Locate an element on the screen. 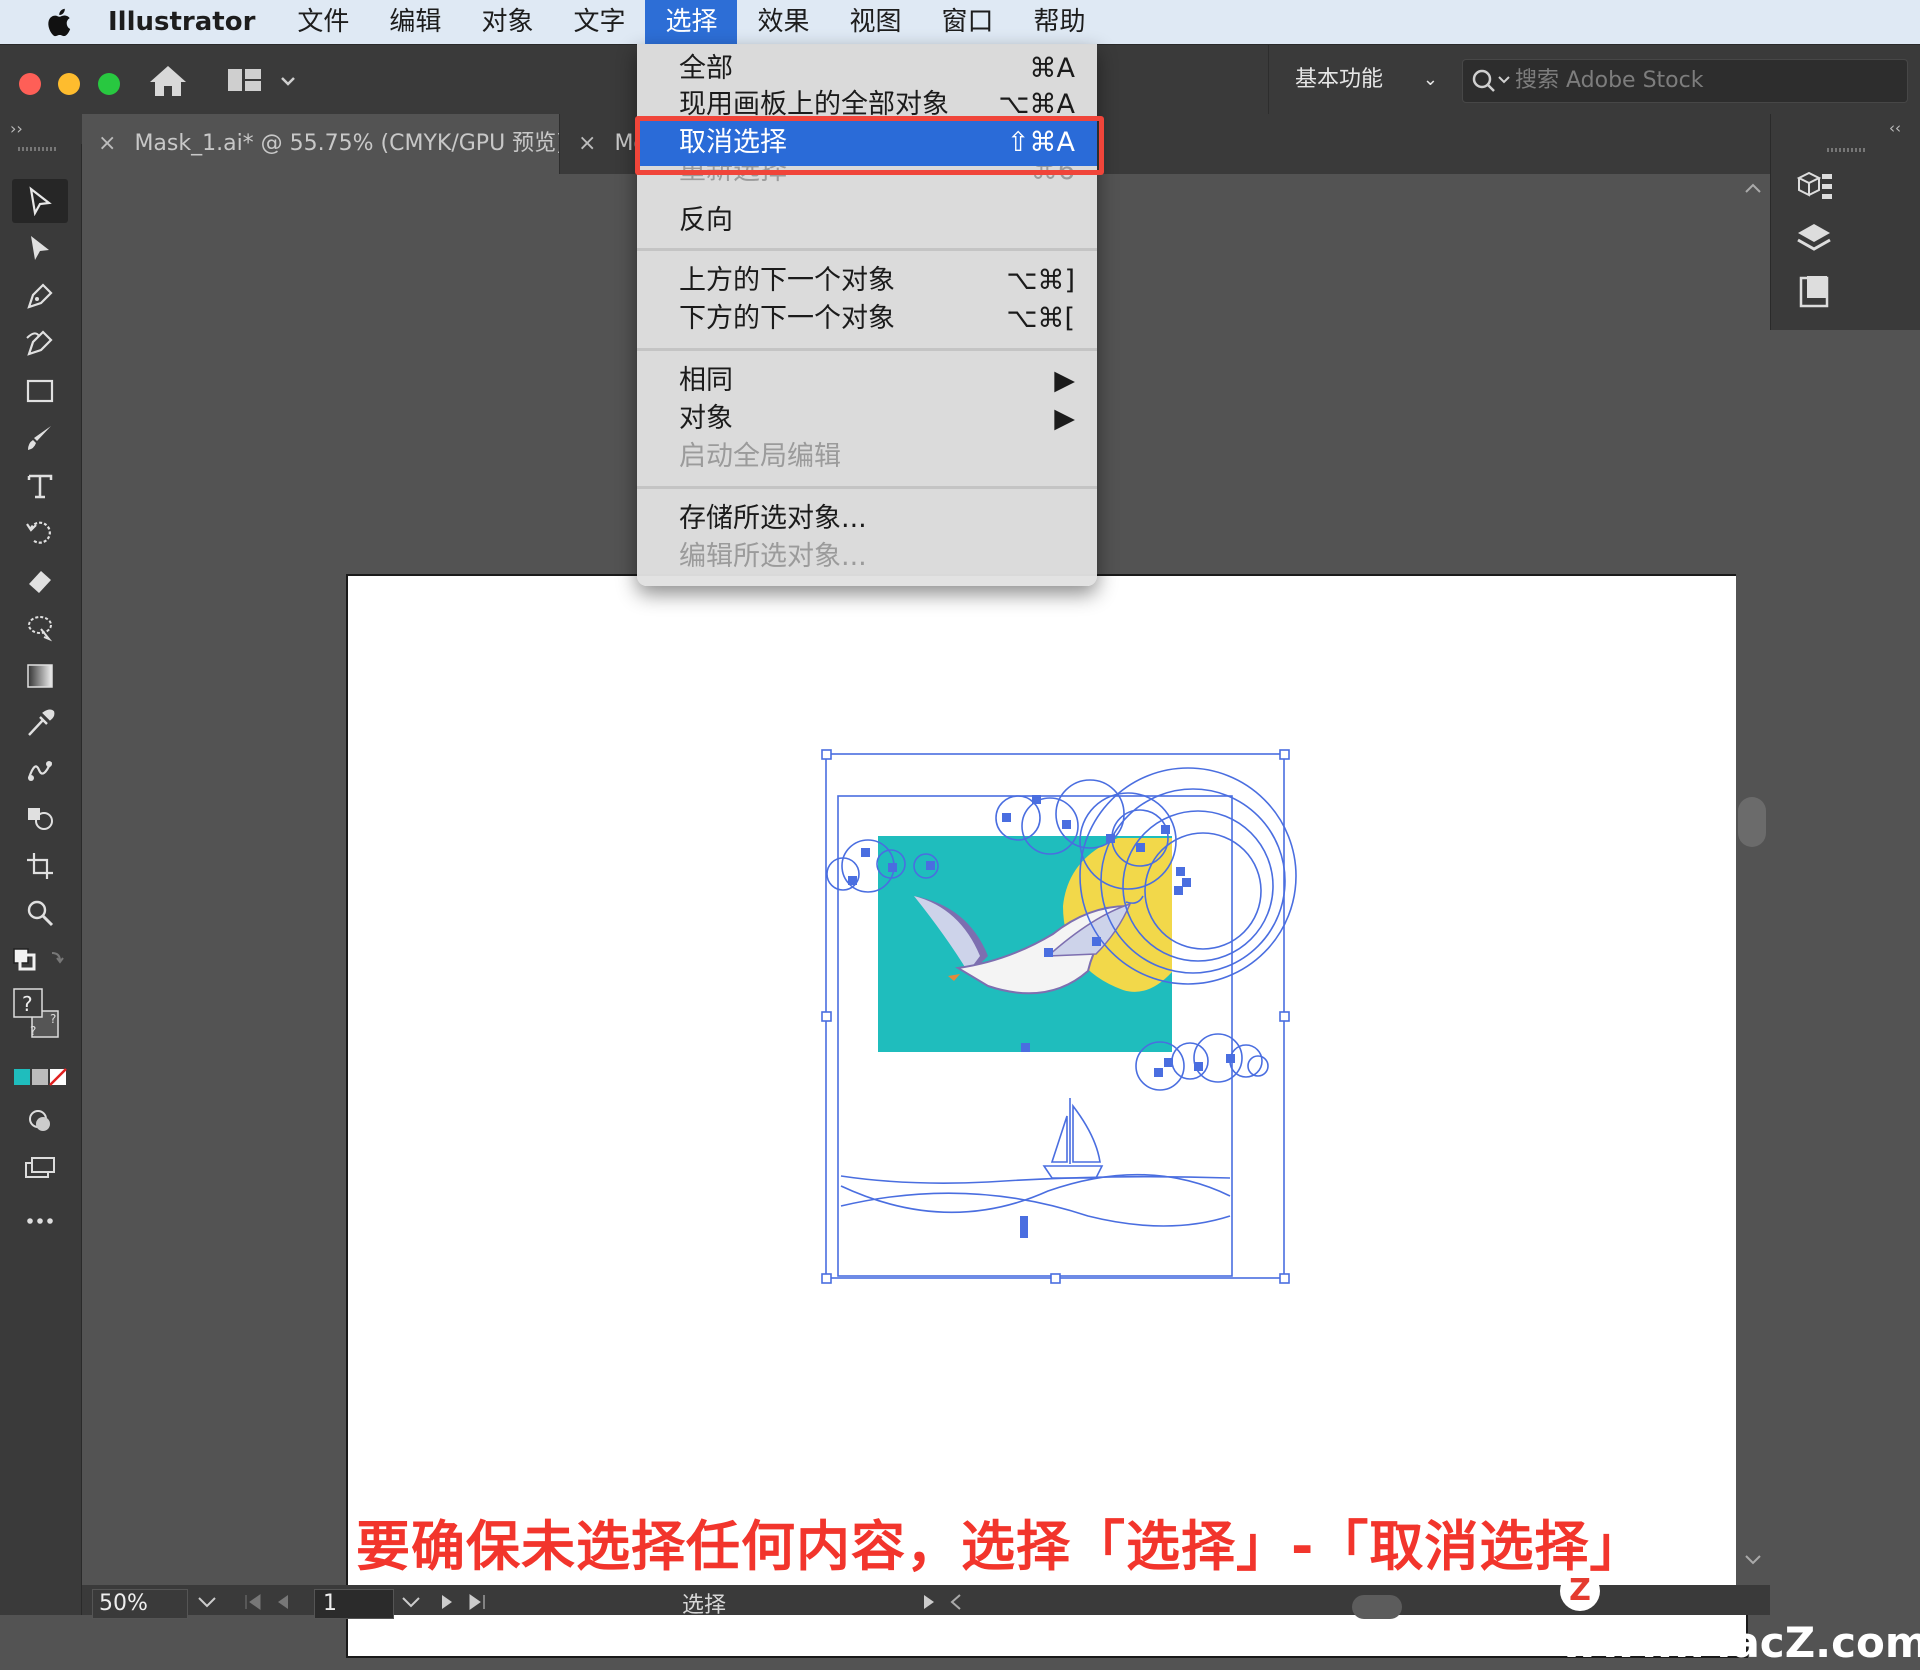 This screenshot has width=1920, height=1670. collapse-arrows-icon: ›› is located at coordinates (41, 129).